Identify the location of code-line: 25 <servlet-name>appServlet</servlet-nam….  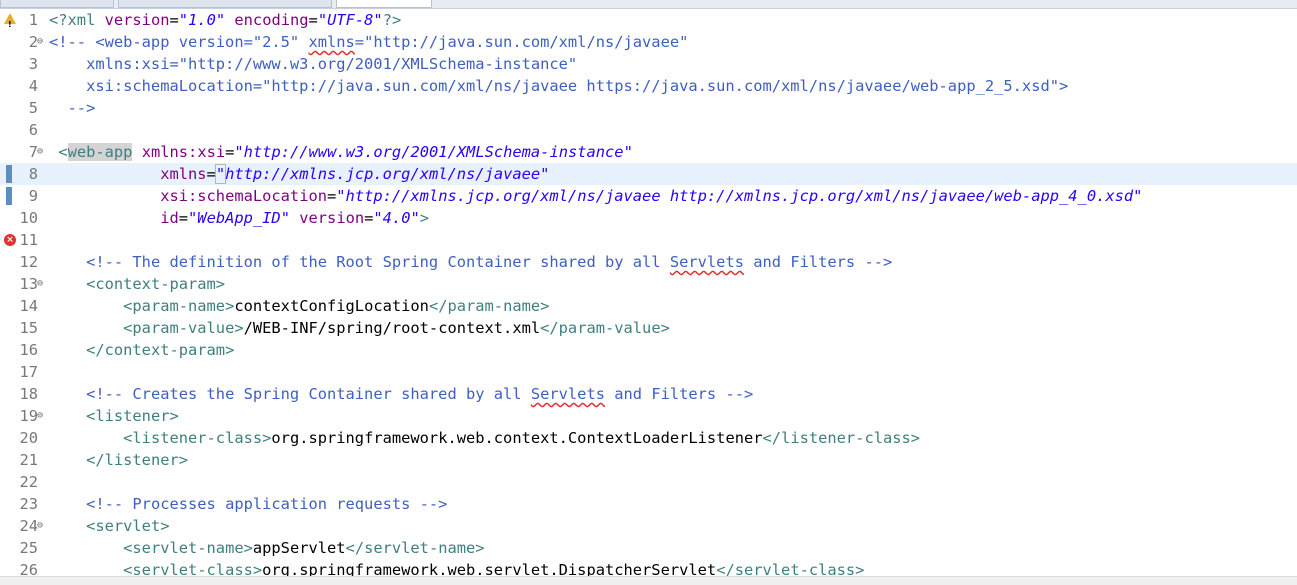
(648, 548).